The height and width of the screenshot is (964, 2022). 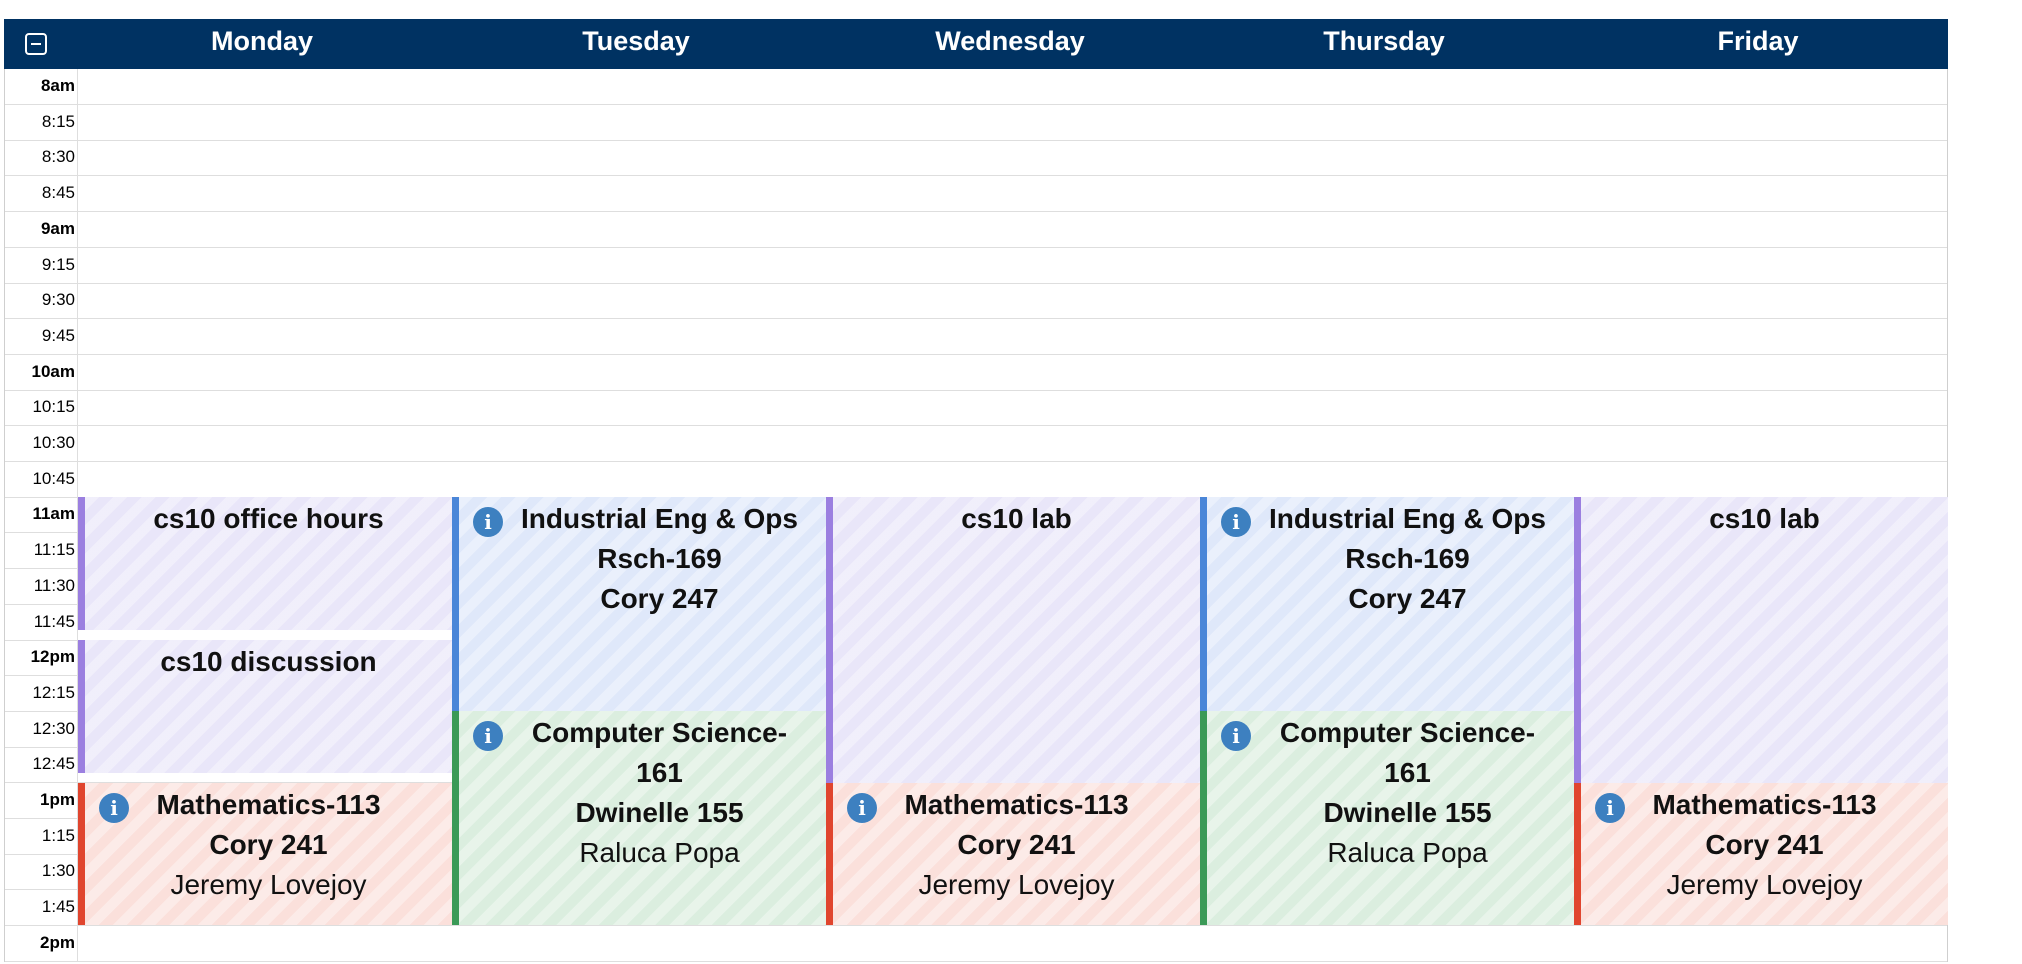 What do you see at coordinates (636, 41) in the screenshot?
I see `day-header-tuesday: Tuesday` at bounding box center [636, 41].